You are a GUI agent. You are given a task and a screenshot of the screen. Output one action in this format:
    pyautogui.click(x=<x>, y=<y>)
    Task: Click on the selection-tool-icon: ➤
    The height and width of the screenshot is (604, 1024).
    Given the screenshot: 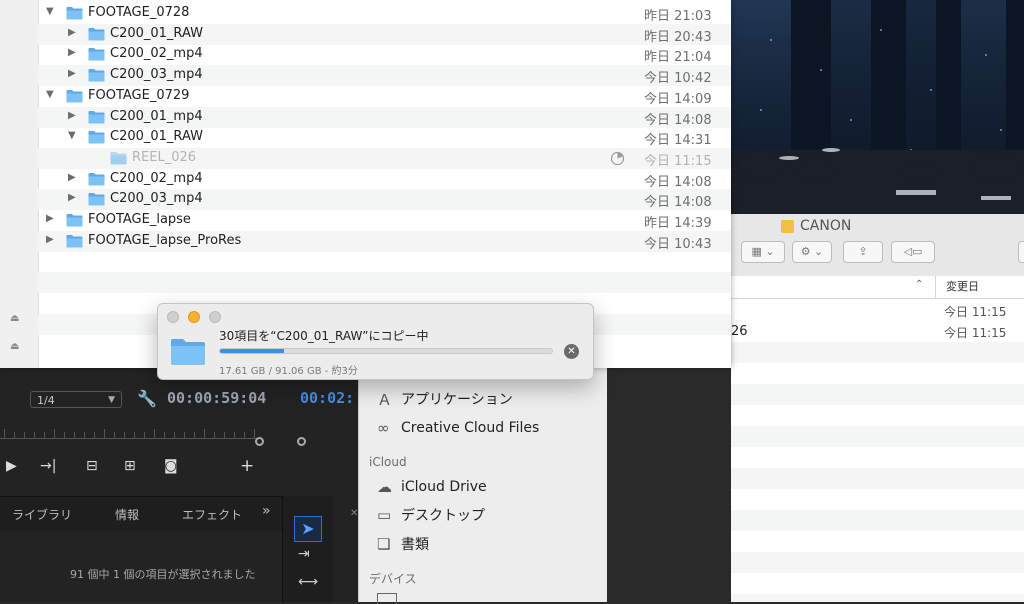 What is the action you would take?
    pyautogui.click(x=308, y=529)
    